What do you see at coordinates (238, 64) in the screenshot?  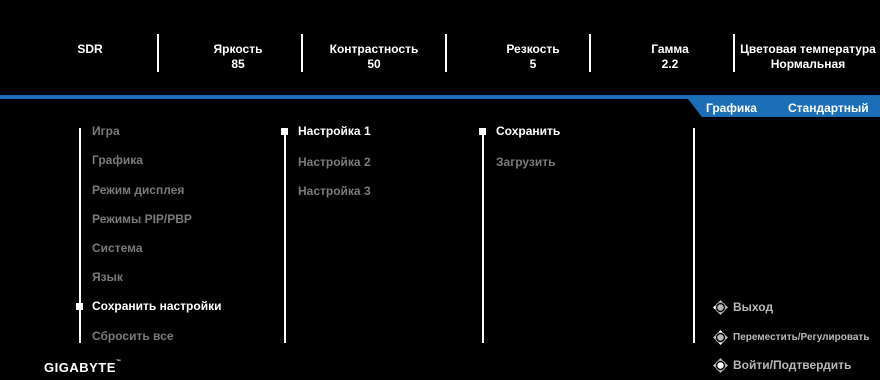 I see `brightness-value: 85` at bounding box center [238, 64].